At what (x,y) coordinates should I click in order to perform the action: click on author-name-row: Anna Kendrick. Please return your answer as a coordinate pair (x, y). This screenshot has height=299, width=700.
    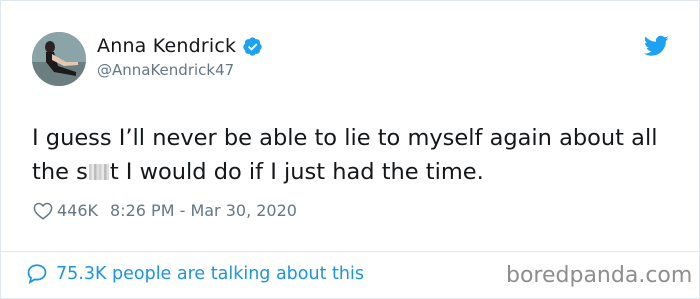
    Looking at the image, I should click on (180, 46).